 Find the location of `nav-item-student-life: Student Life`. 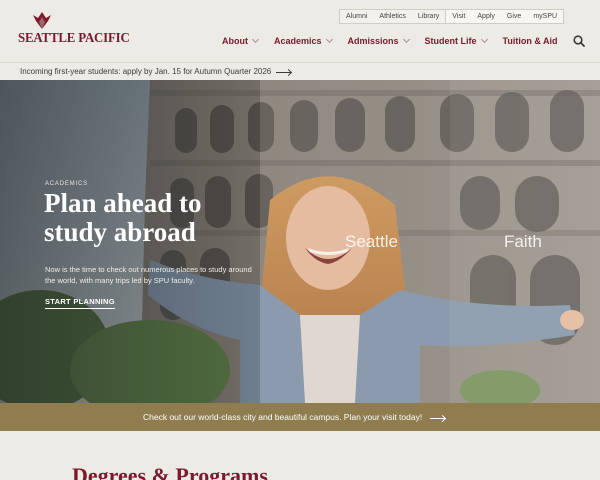

nav-item-student-life: Student Life is located at coordinates (456, 40).